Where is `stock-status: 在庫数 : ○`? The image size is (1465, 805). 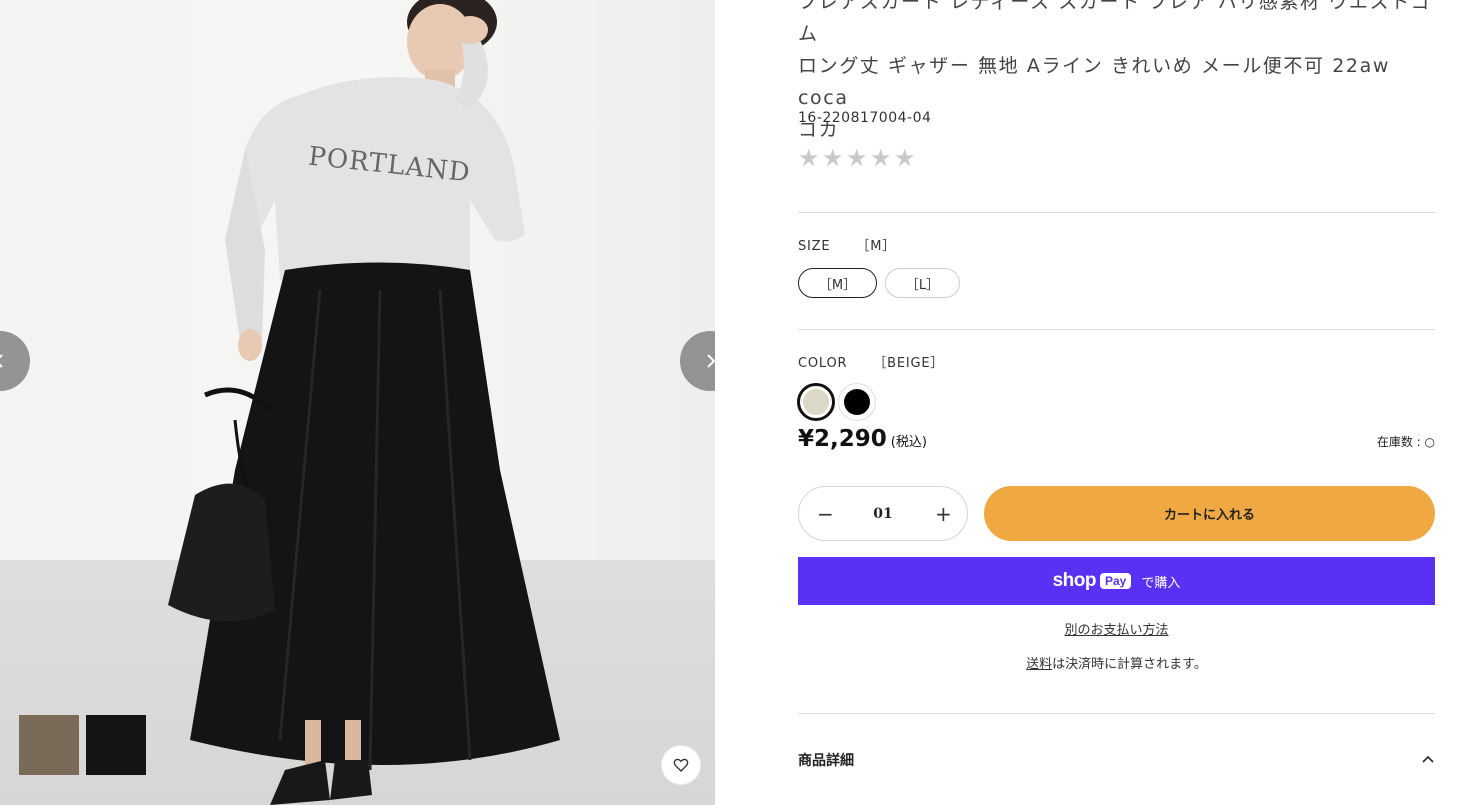 stock-status: 在庫数 : ○ is located at coordinates (1406, 441).